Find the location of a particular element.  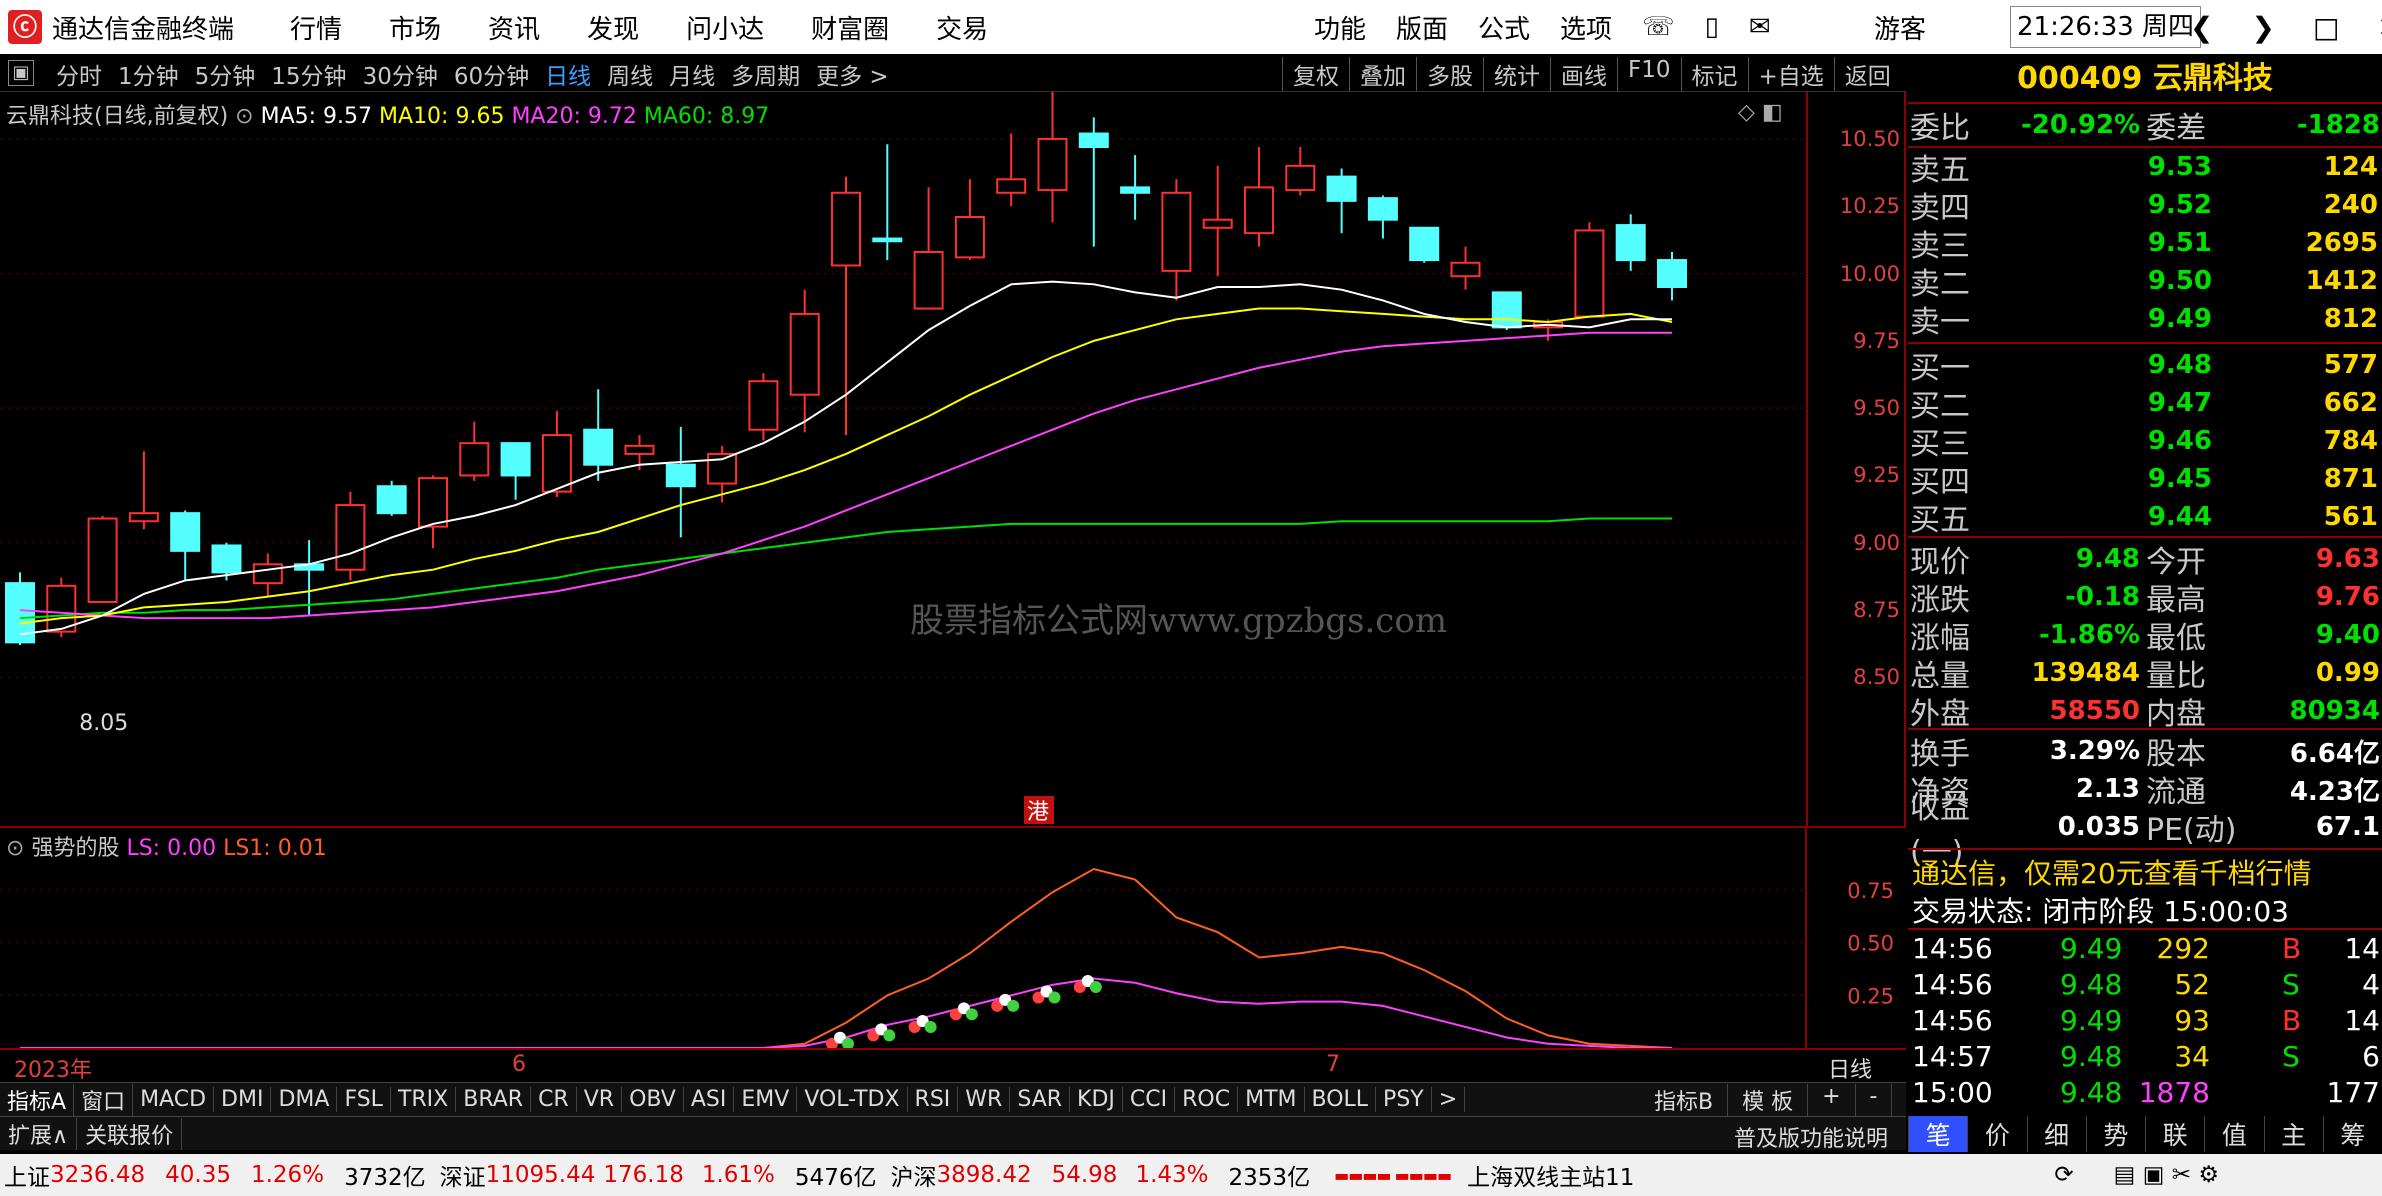

tool-button-8: 返回 is located at coordinates (1867, 73).